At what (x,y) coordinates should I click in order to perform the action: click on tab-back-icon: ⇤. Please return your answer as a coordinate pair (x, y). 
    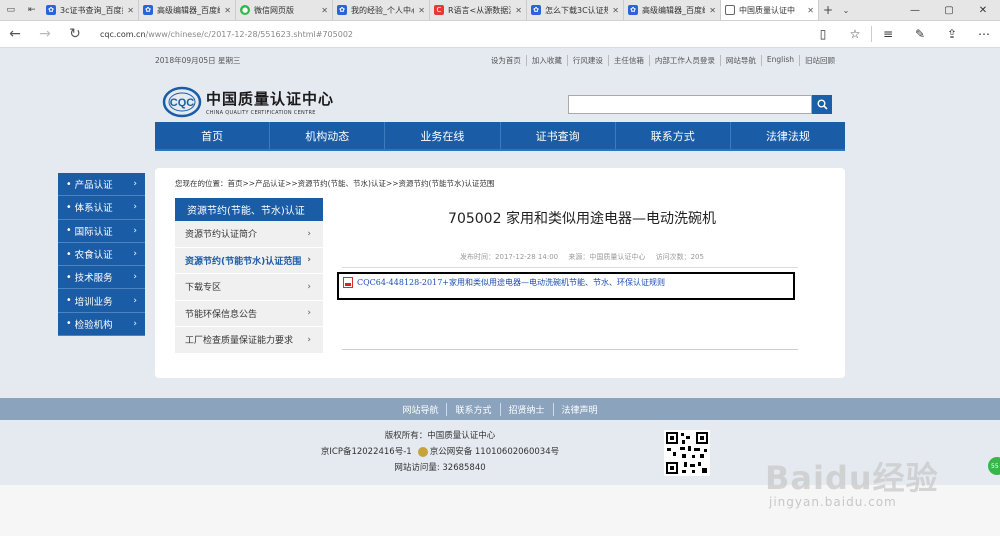
    Looking at the image, I should click on (32, 10).